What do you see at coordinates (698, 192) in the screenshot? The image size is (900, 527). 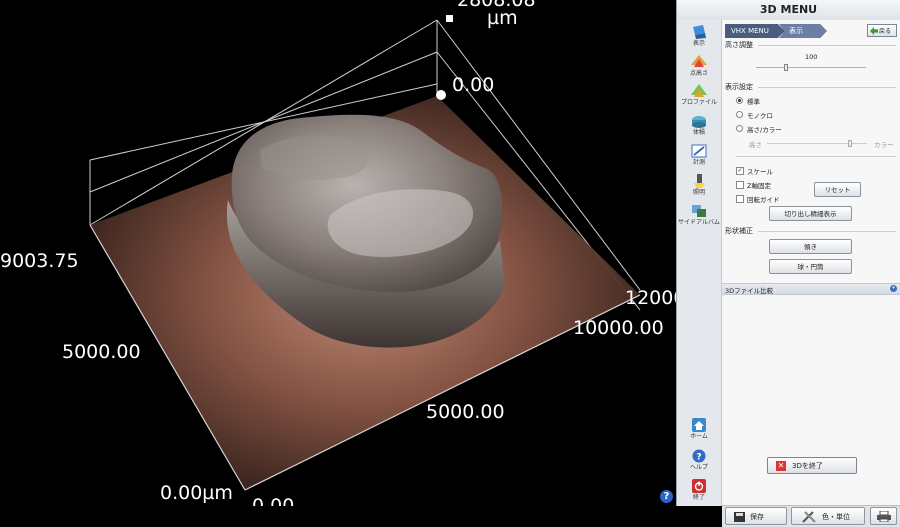 I see `iconbar-label: 照明` at bounding box center [698, 192].